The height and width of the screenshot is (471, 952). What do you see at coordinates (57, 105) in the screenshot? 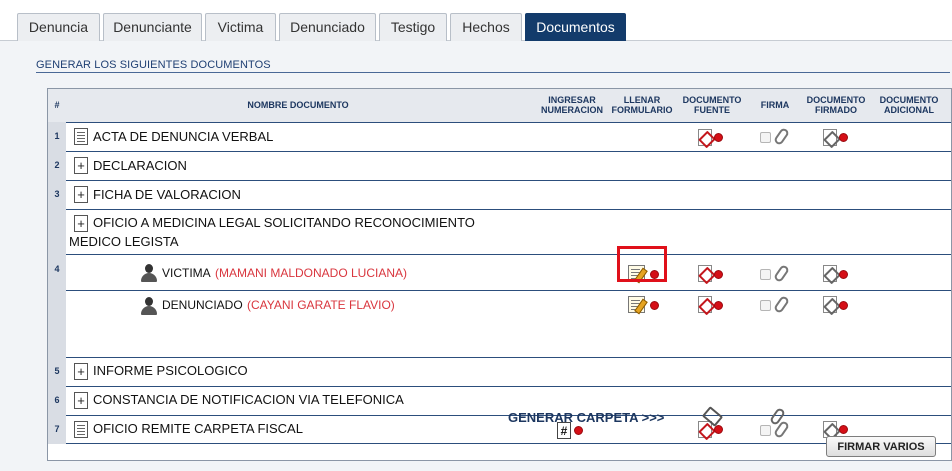
I see `header-num: #` at bounding box center [57, 105].